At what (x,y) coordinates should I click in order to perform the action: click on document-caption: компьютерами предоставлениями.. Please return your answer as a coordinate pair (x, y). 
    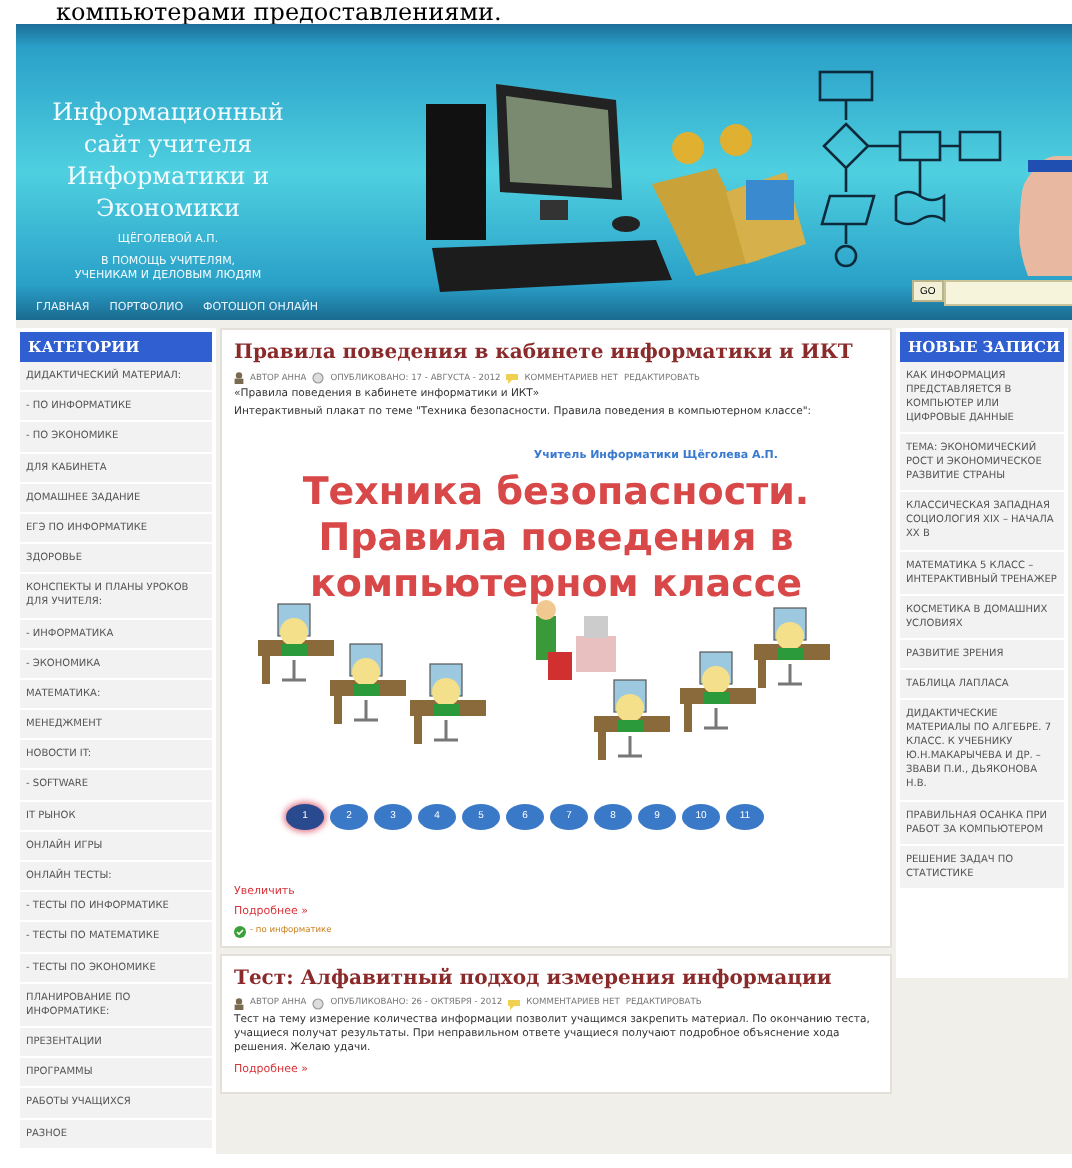
    Looking at the image, I should click on (279, 12).